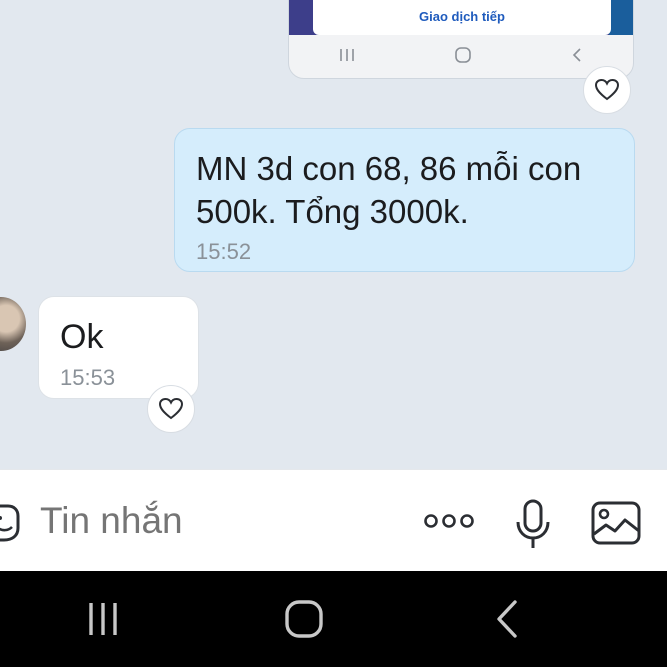 The height and width of the screenshot is (667, 667). I want to click on image-button-text: Giao dịch tiếp, so click(462, 16).